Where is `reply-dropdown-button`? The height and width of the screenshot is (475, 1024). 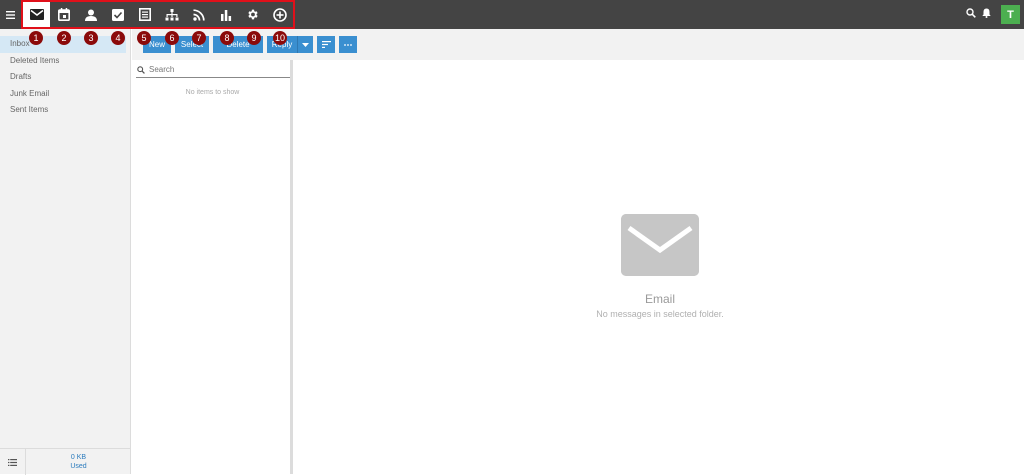
reply-dropdown-button is located at coordinates (305, 44).